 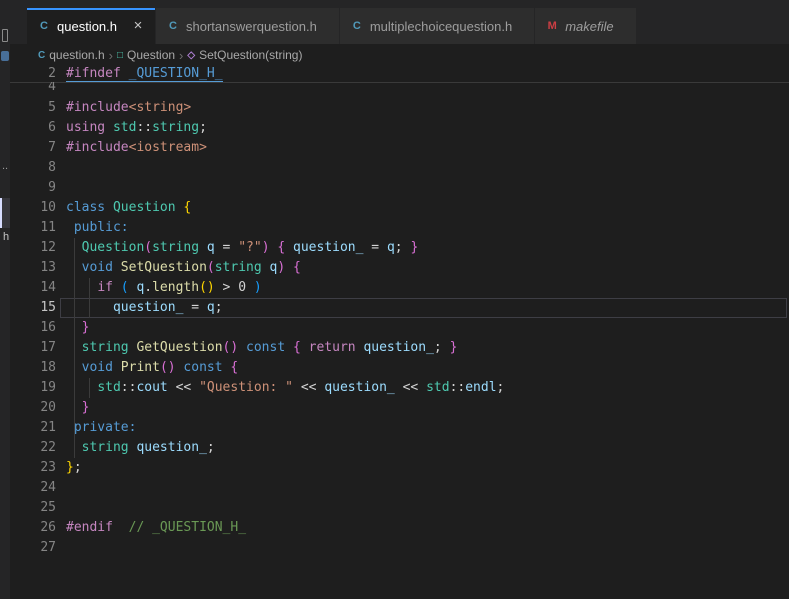 I want to click on line-number: 20, so click(x=33, y=408).